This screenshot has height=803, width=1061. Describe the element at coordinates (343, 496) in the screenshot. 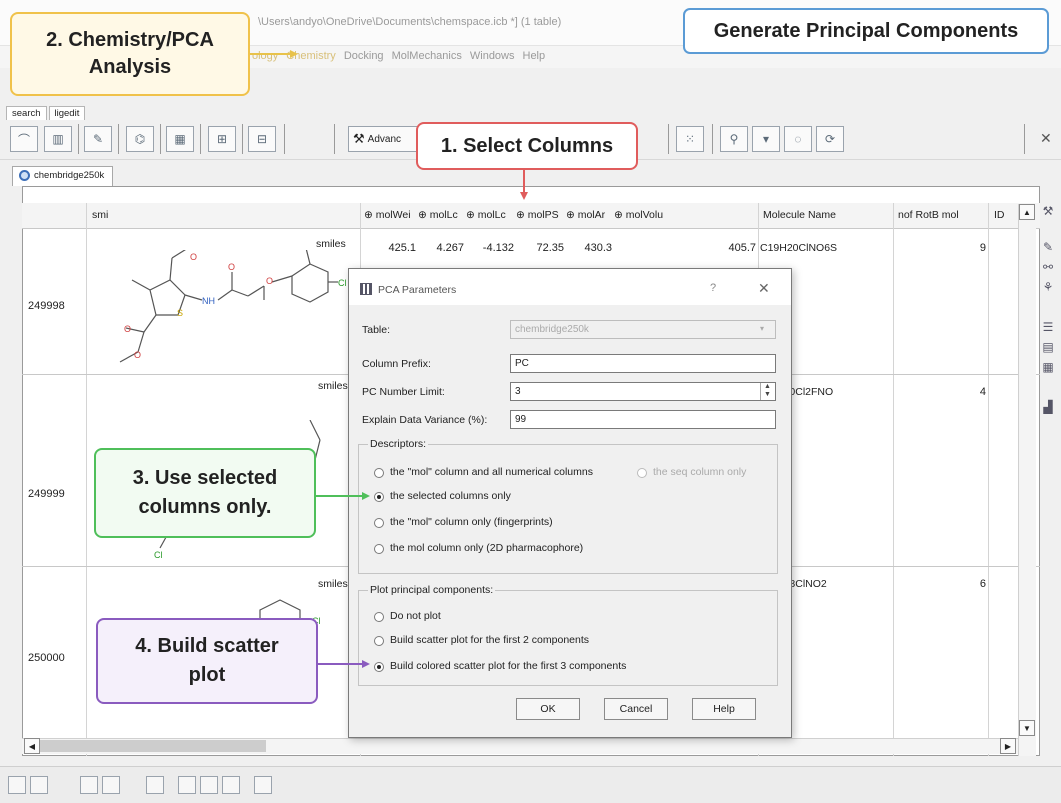

I see `arrow-use-selected` at that location.